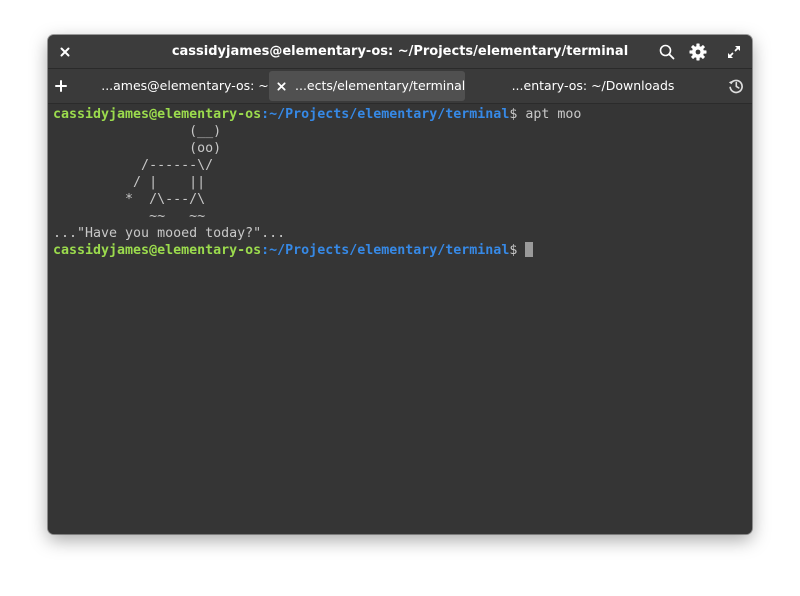 Image resolution: width=800 pixels, height=596 pixels. I want to click on command-text: apt moo, so click(553, 114).